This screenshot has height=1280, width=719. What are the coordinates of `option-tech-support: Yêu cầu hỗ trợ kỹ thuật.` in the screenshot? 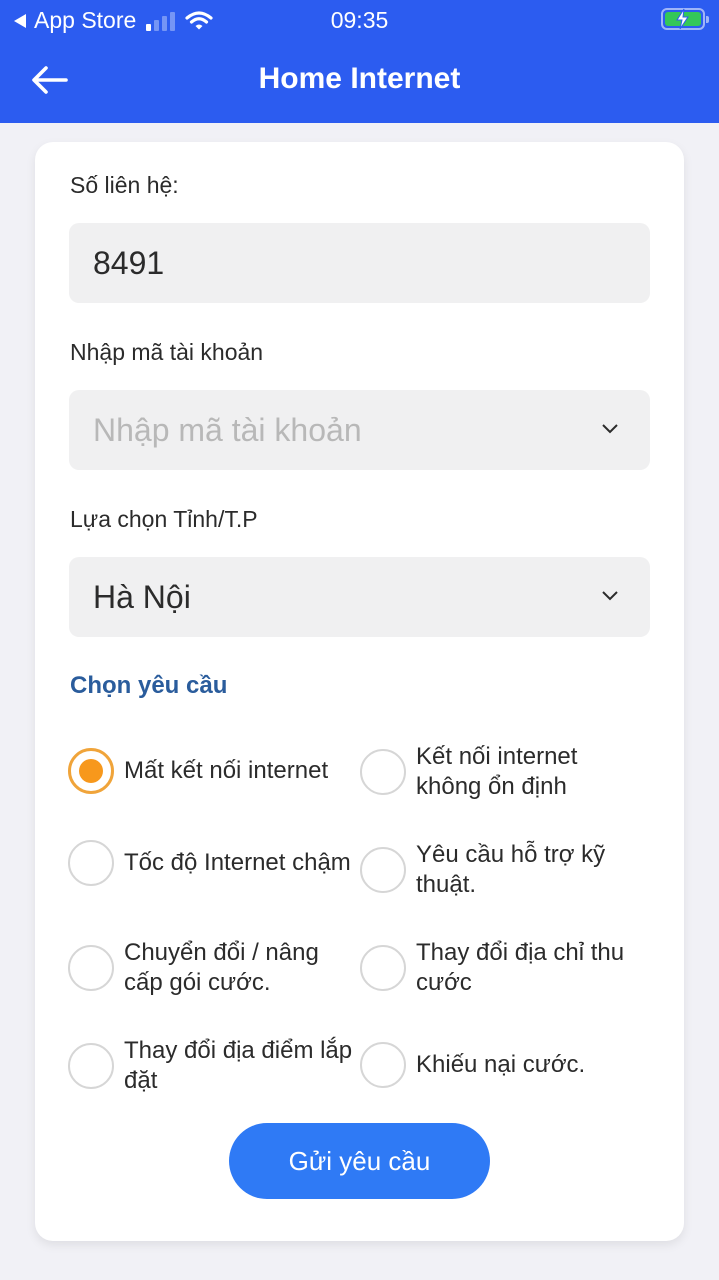 It's located at (503, 870).